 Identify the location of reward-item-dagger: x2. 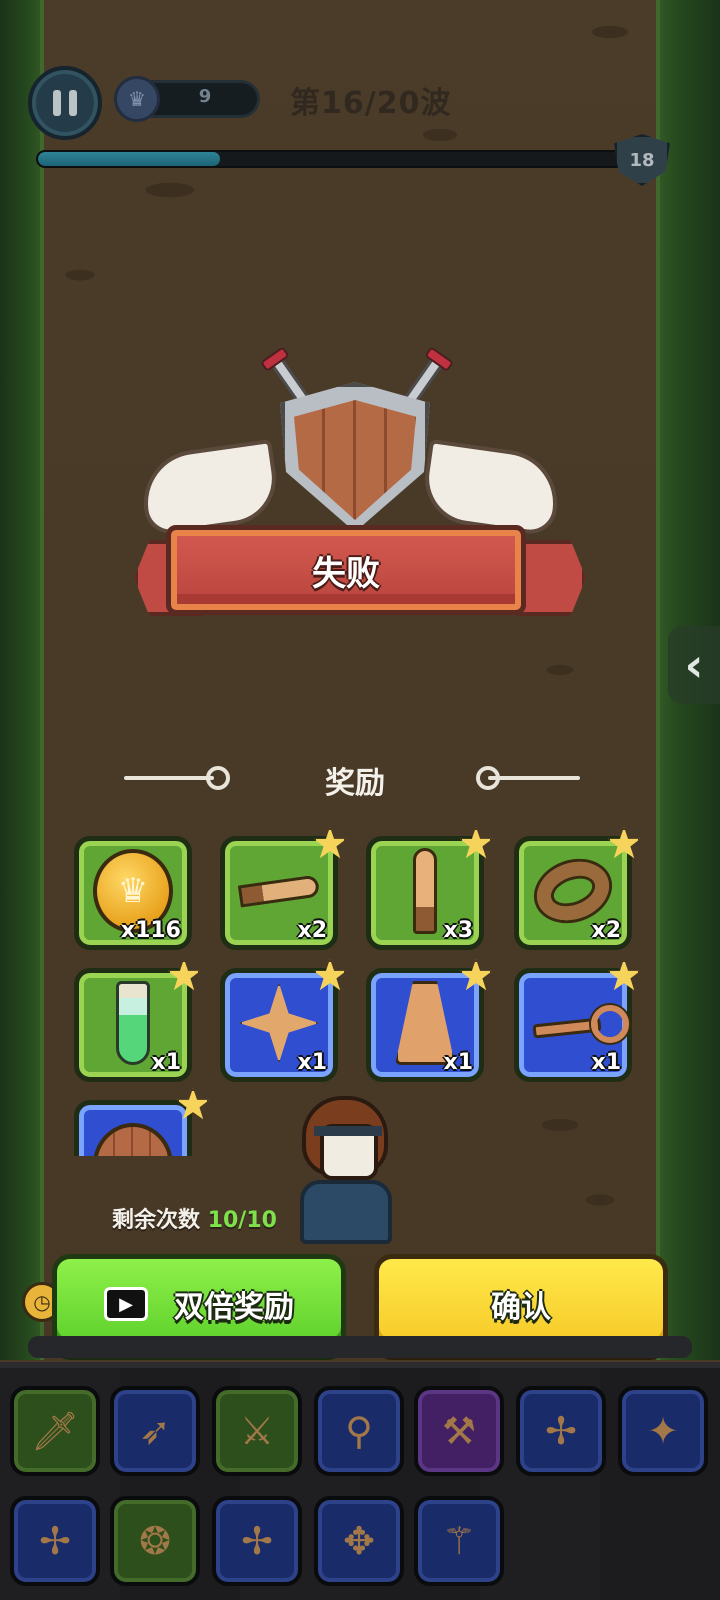
(283, 888).